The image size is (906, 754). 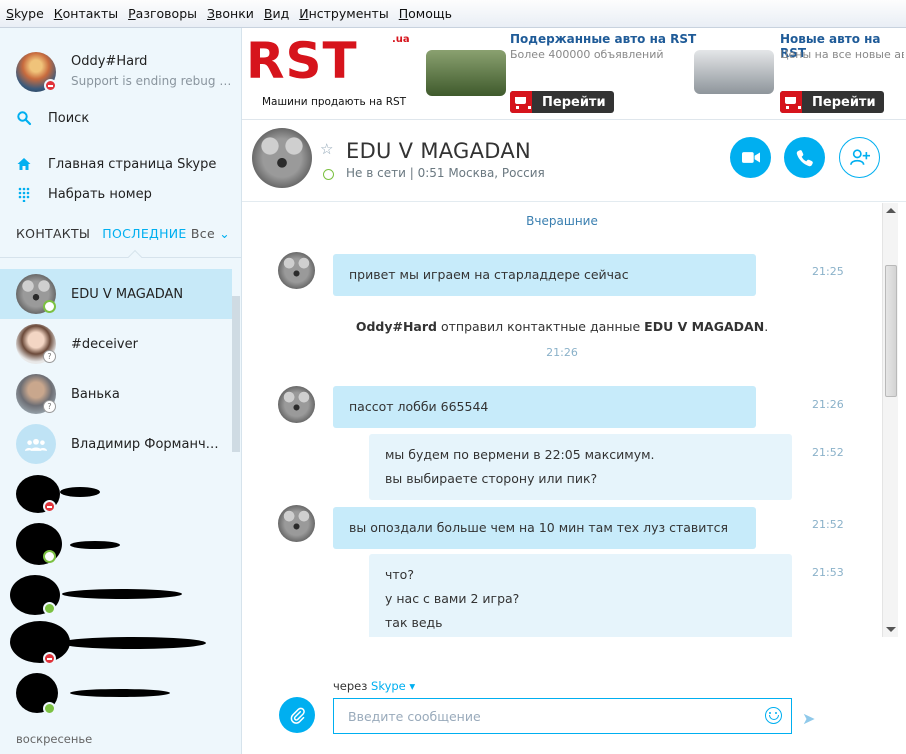 What do you see at coordinates (603, 39) in the screenshot?
I see `ad-offer1-title: Подержанные авто на RST` at bounding box center [603, 39].